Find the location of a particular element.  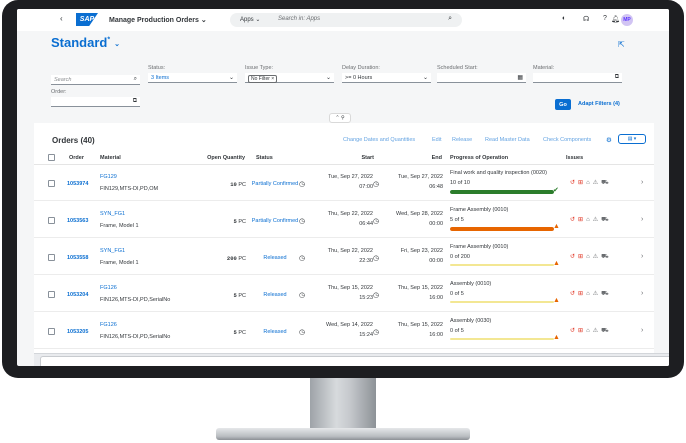

calendar-icon: ▦ is located at coordinates (520, 77).